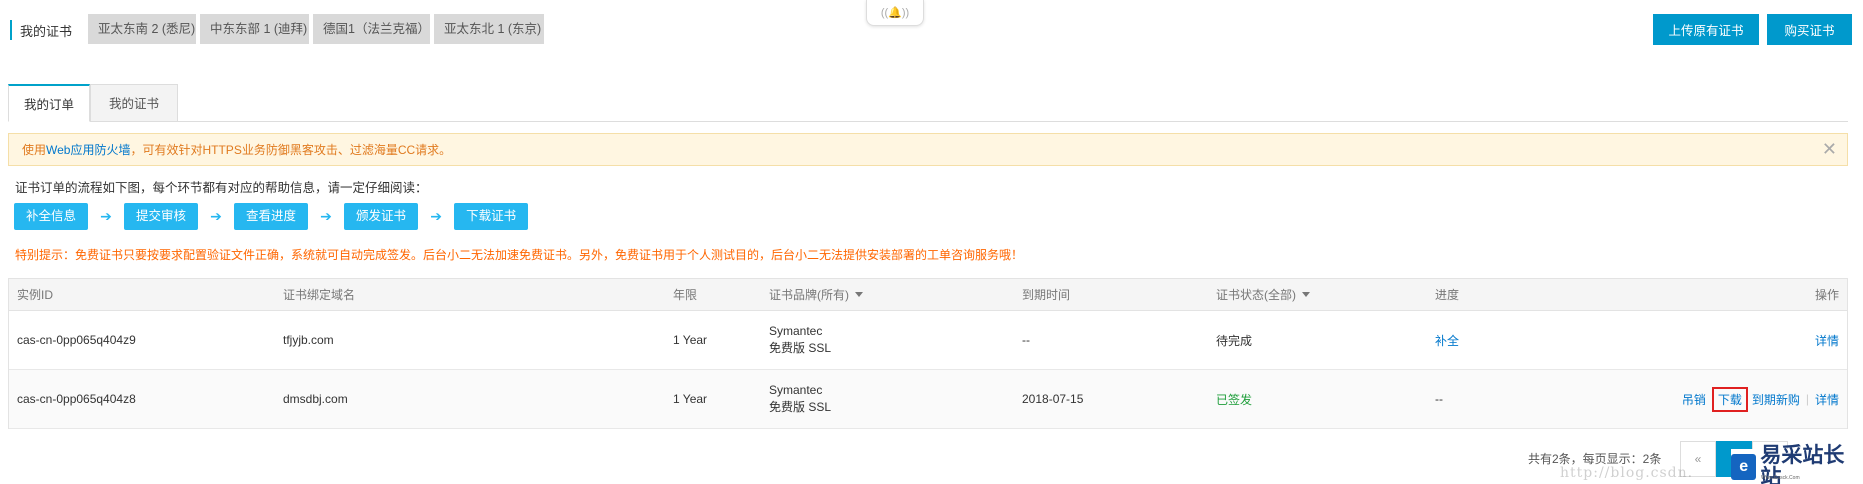 This screenshot has height=484, width=1863. Describe the element at coordinates (1829, 149) in the screenshot. I see `close-icon: ✕` at that location.